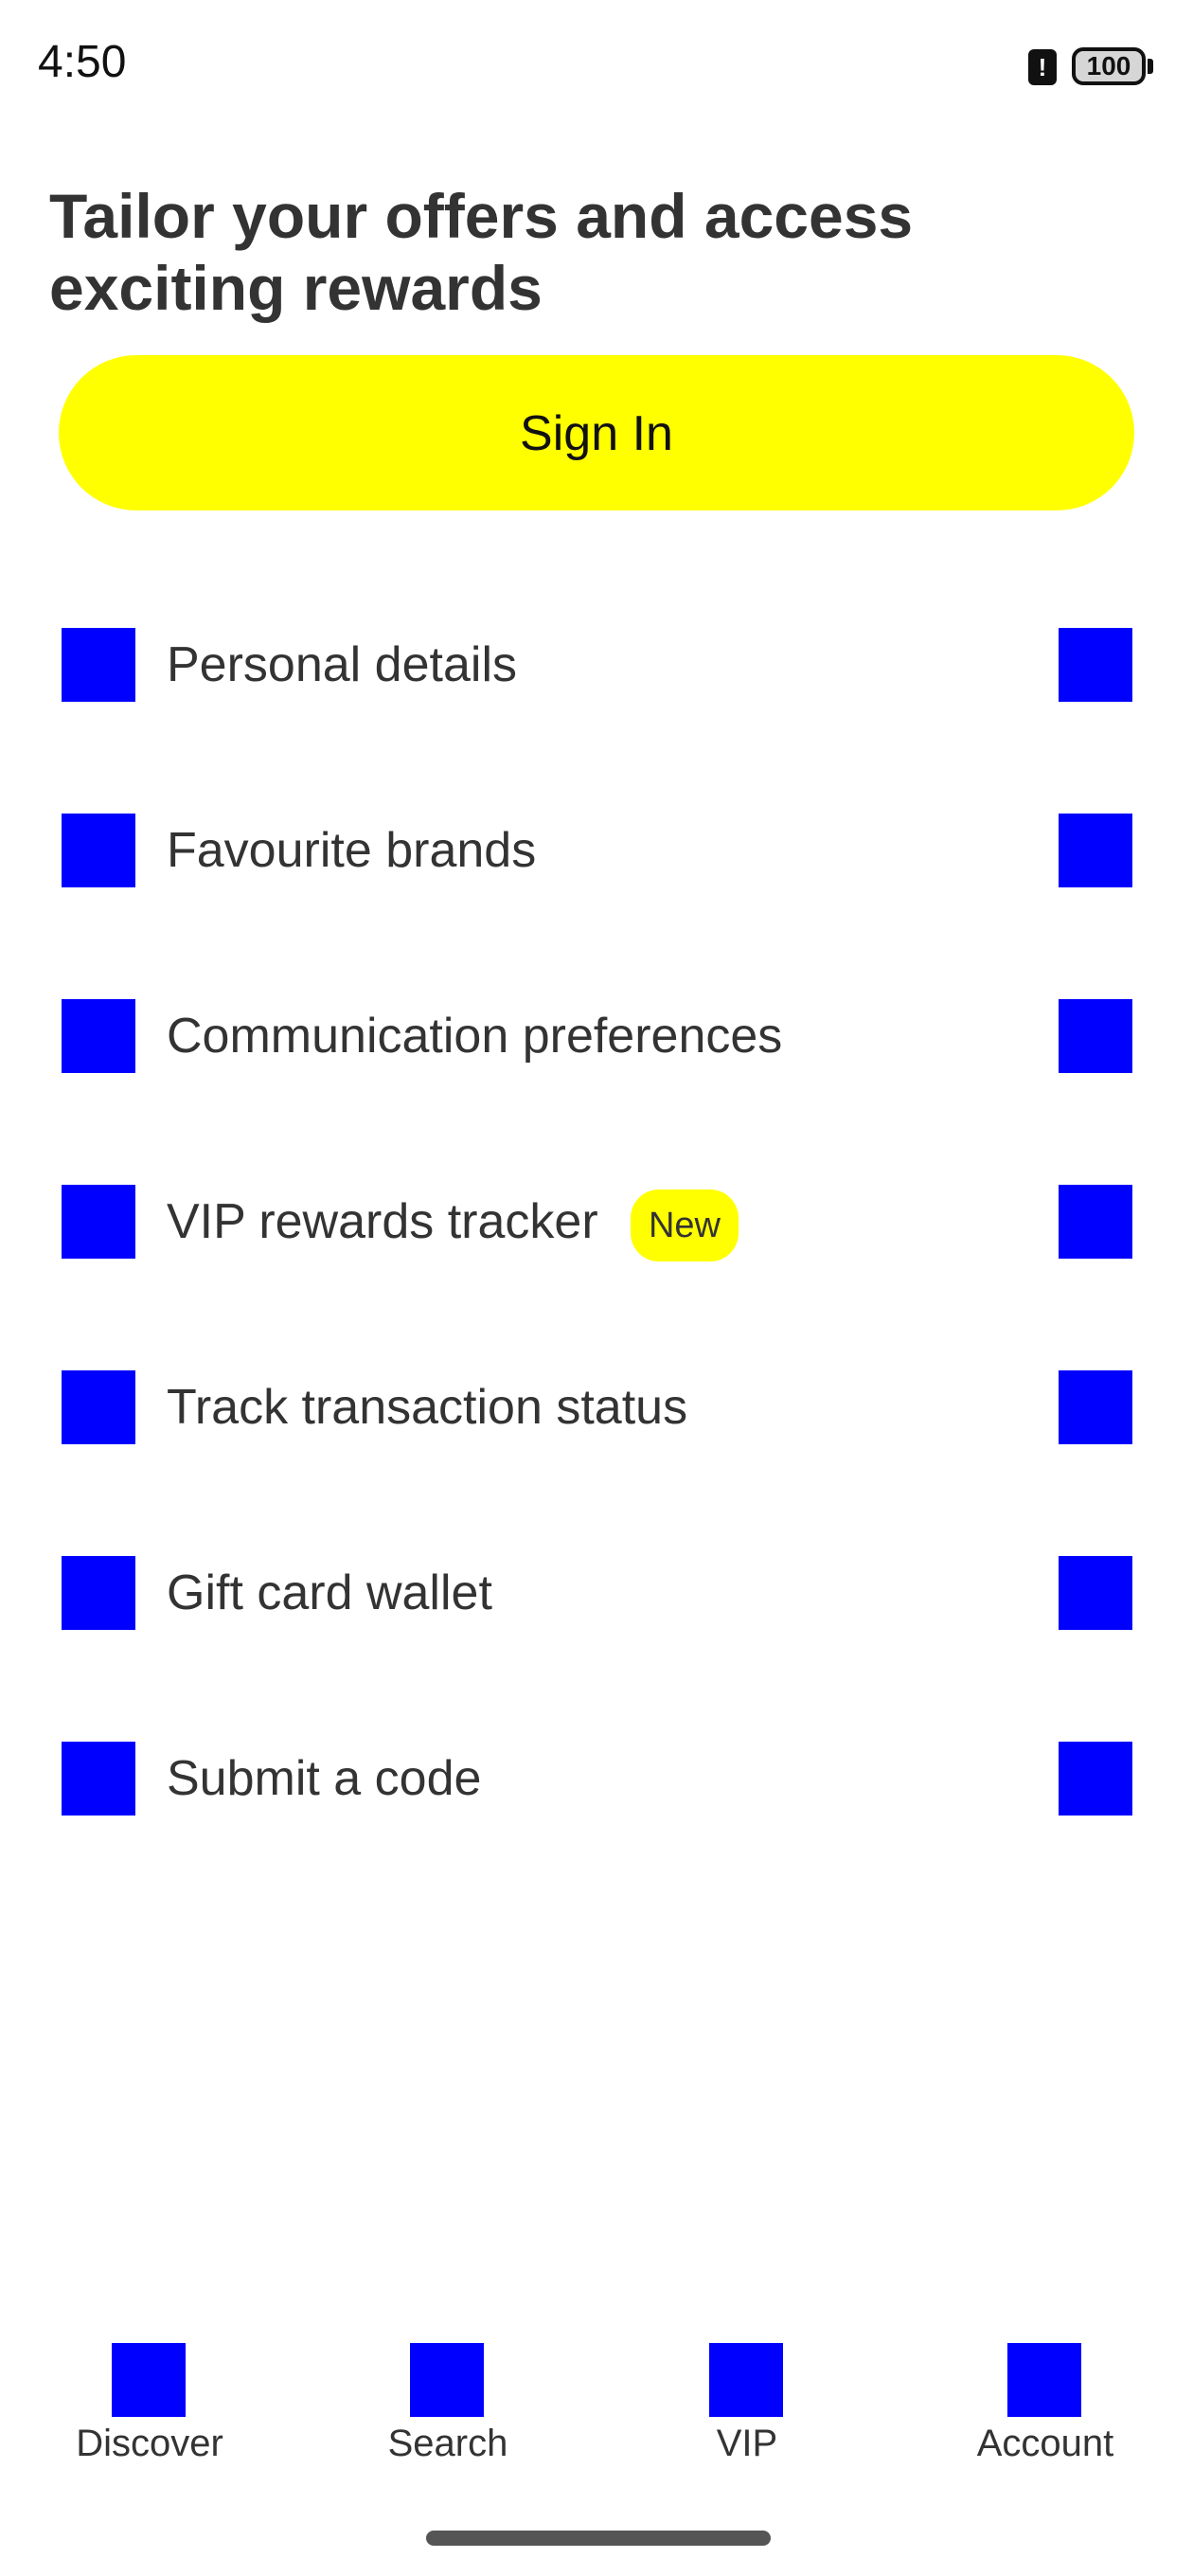  I want to click on battery-tip, so click(1150, 66).